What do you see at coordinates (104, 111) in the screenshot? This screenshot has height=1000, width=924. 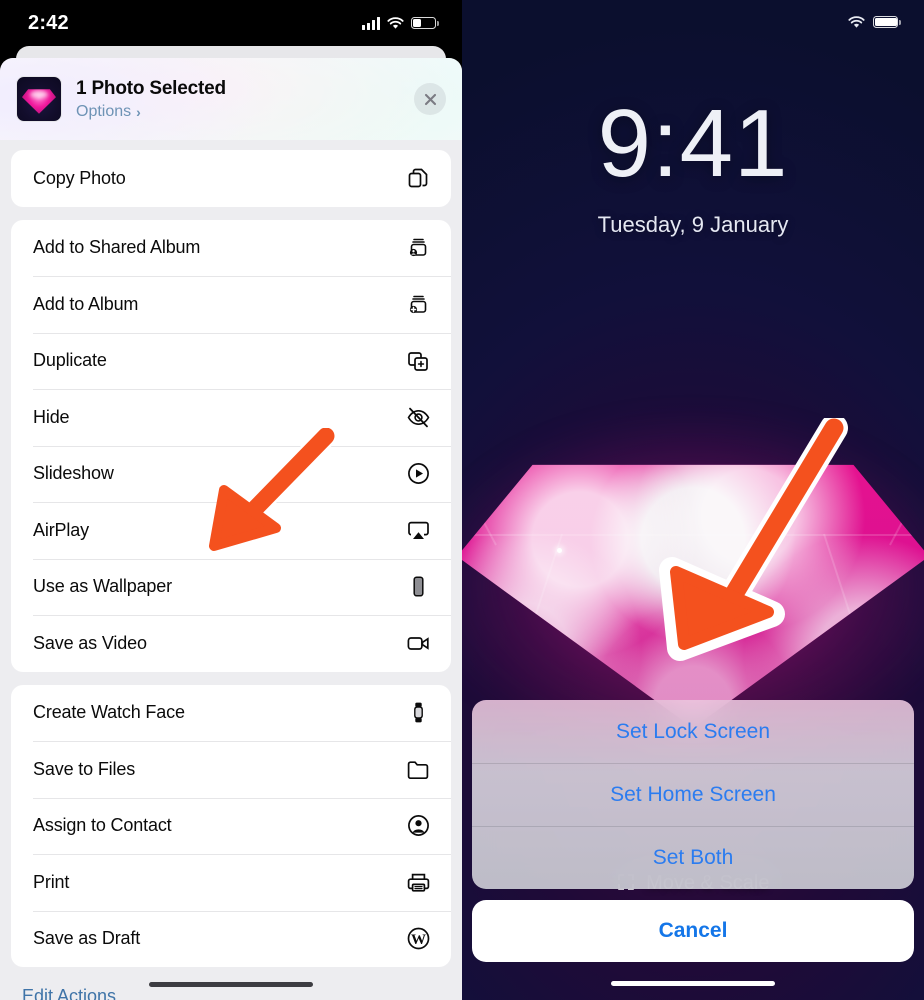 I see `options-label: Options` at bounding box center [104, 111].